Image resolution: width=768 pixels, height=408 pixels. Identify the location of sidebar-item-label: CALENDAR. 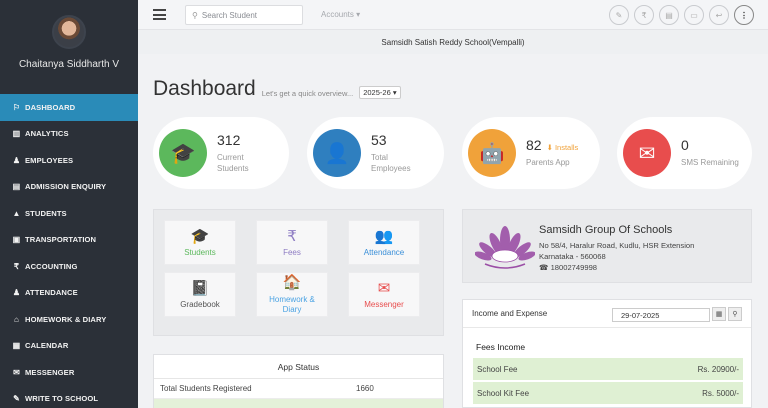
(47, 346).